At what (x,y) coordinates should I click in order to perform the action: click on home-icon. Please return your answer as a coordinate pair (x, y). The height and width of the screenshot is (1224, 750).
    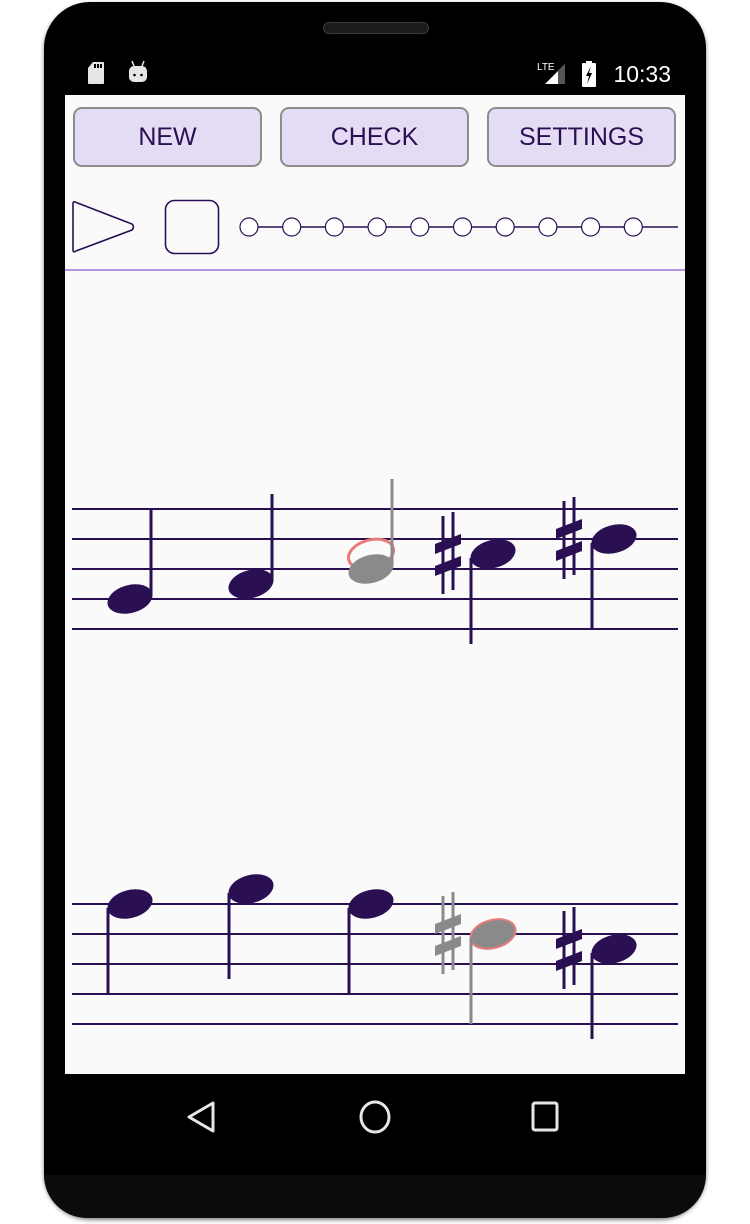
    Looking at the image, I should click on (375, 1117).